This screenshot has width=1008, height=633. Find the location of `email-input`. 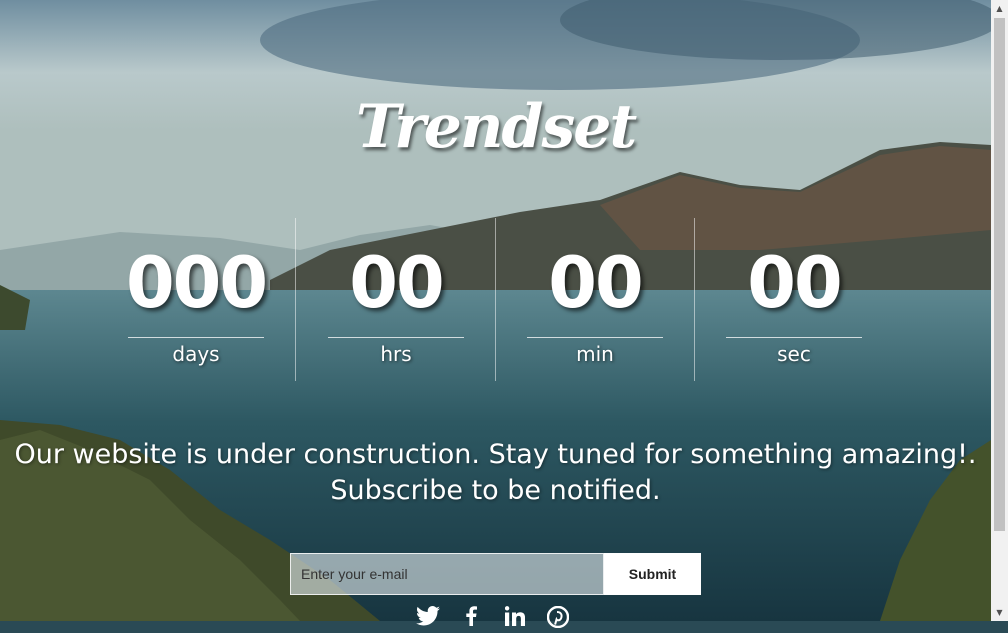

email-input is located at coordinates (447, 574).